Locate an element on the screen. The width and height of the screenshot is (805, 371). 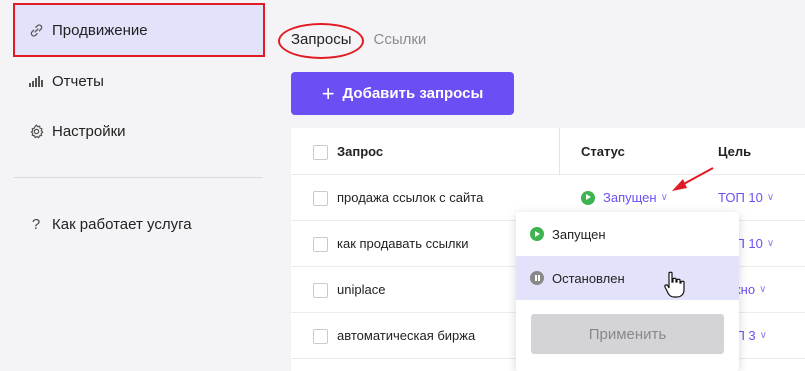
option-label: Запущен is located at coordinates (579, 234).